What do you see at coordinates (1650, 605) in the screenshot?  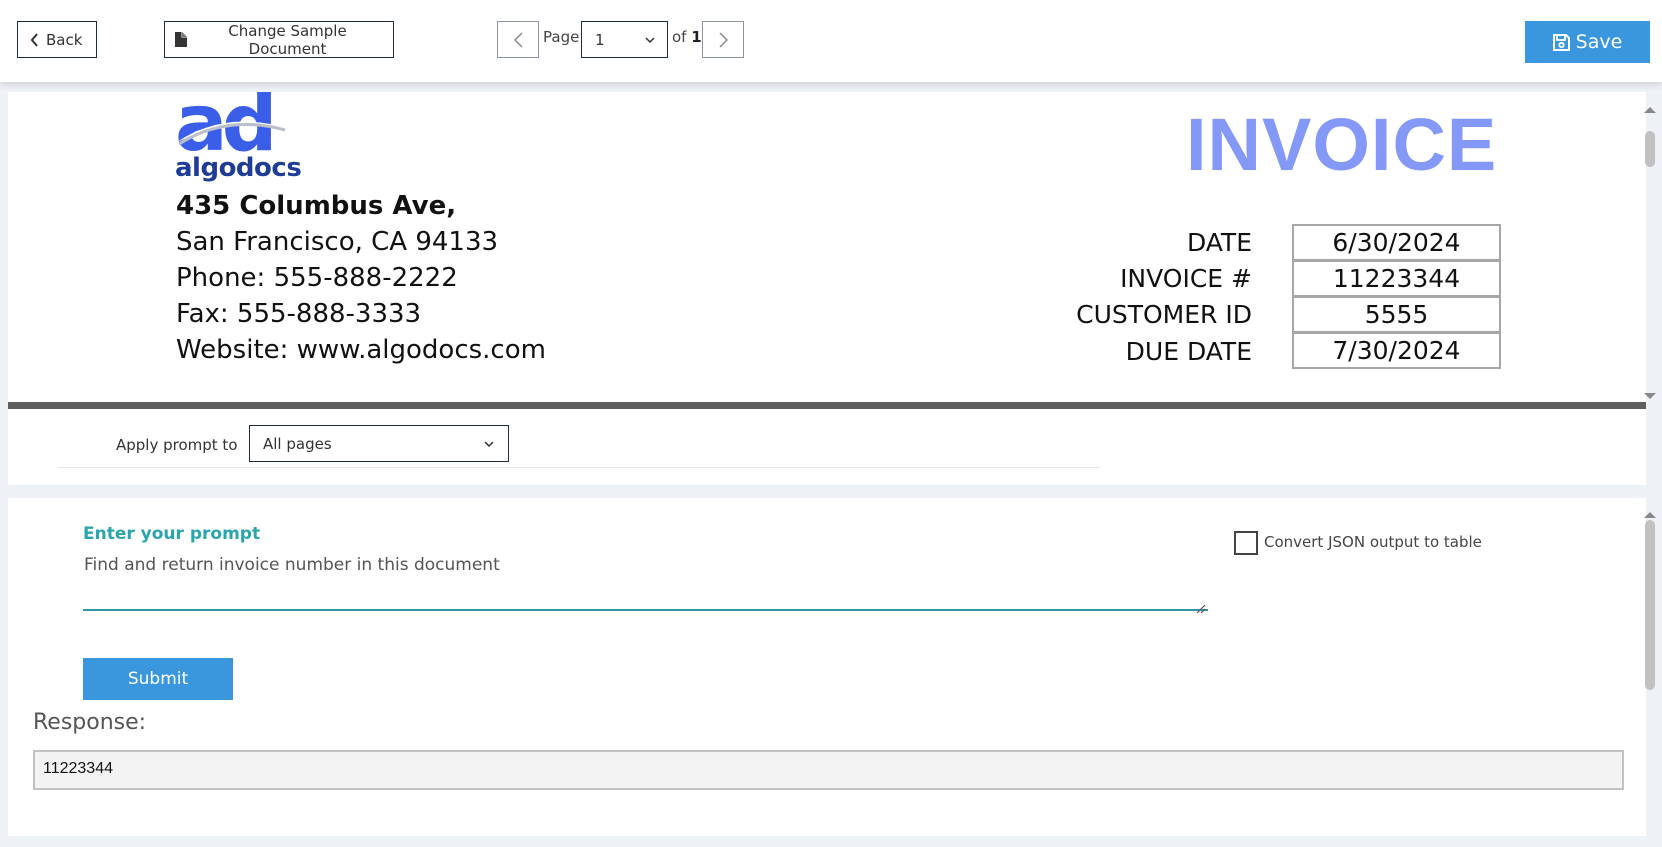 I see `prompt-scrollbar-thumb` at bounding box center [1650, 605].